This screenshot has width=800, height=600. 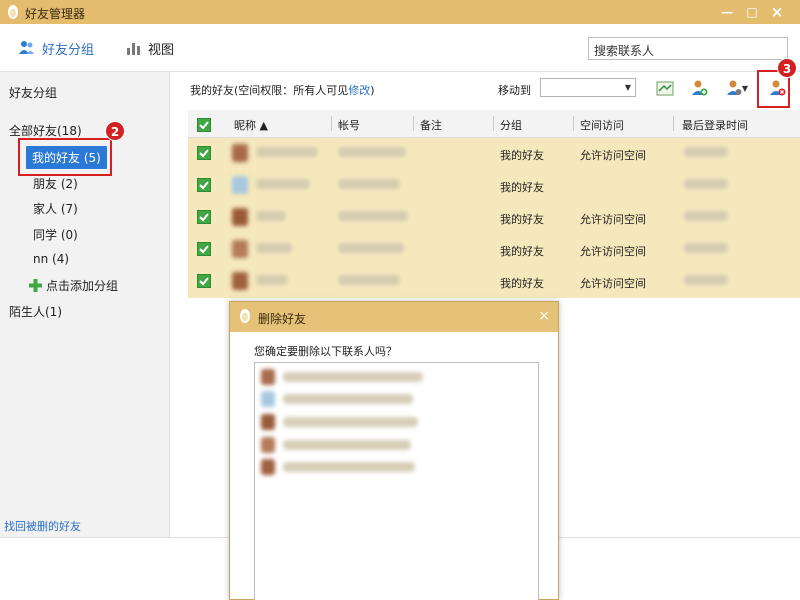 I want to click on add-friend-button, so click(x=699, y=88).